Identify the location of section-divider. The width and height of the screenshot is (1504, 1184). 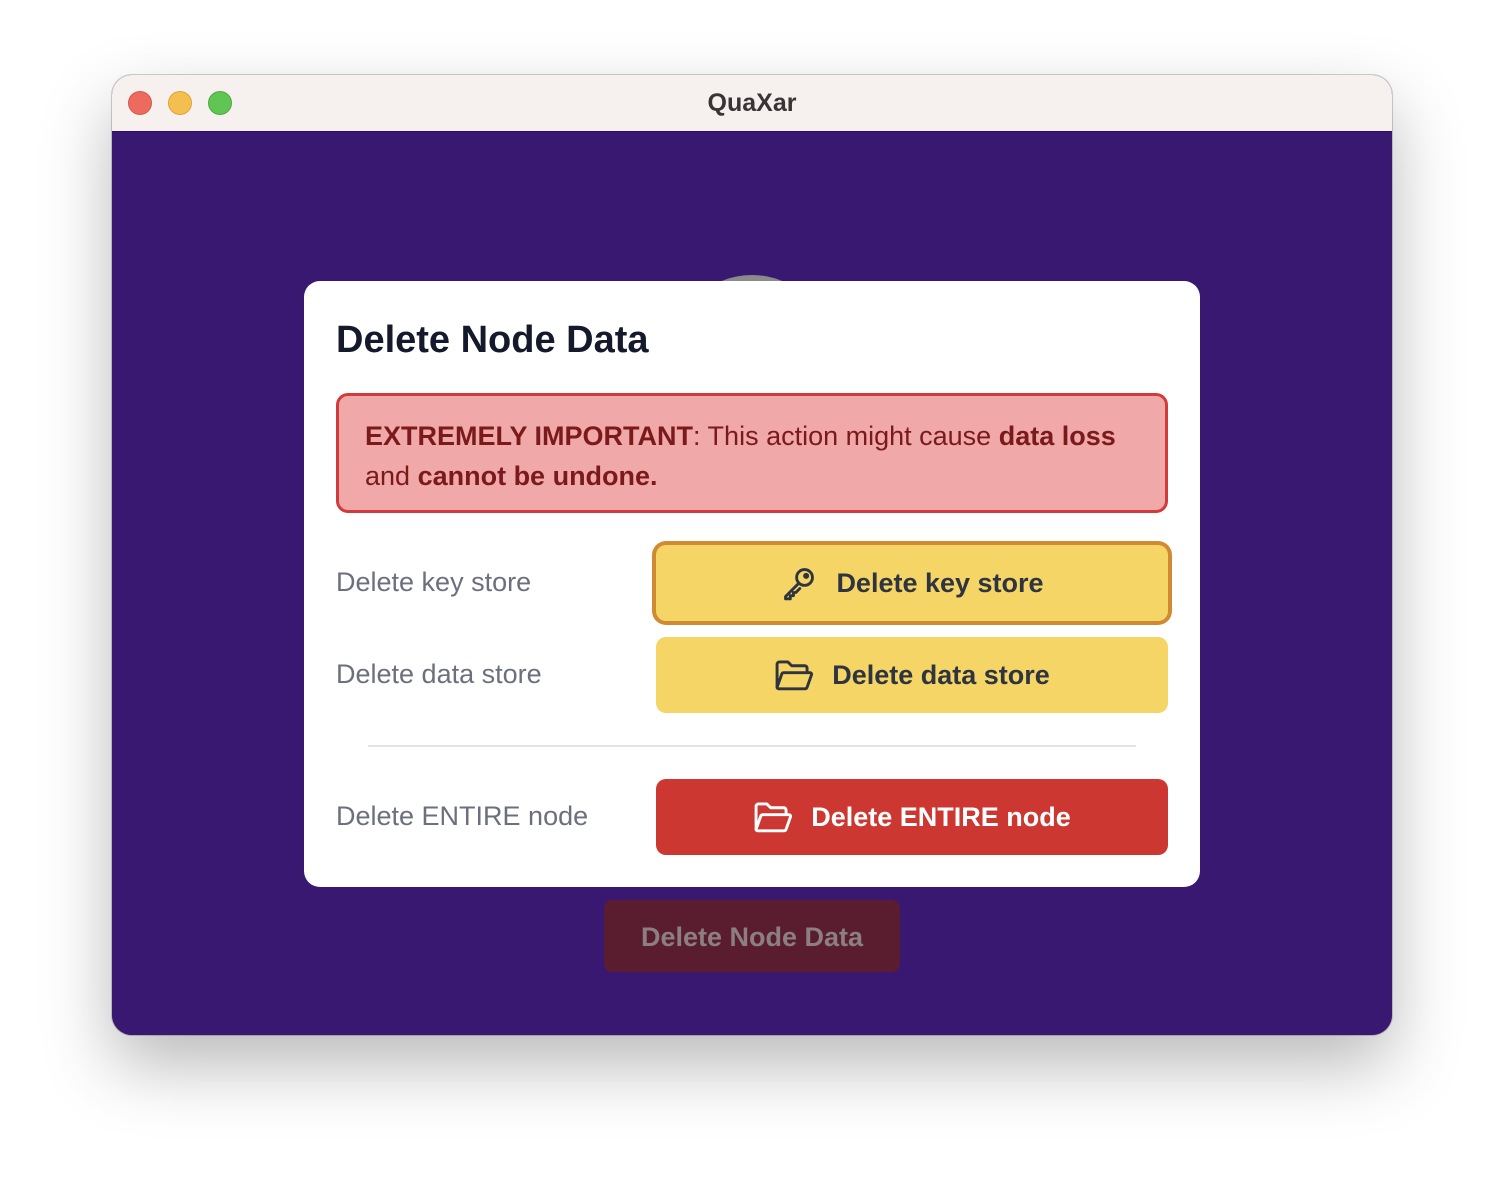
(752, 746).